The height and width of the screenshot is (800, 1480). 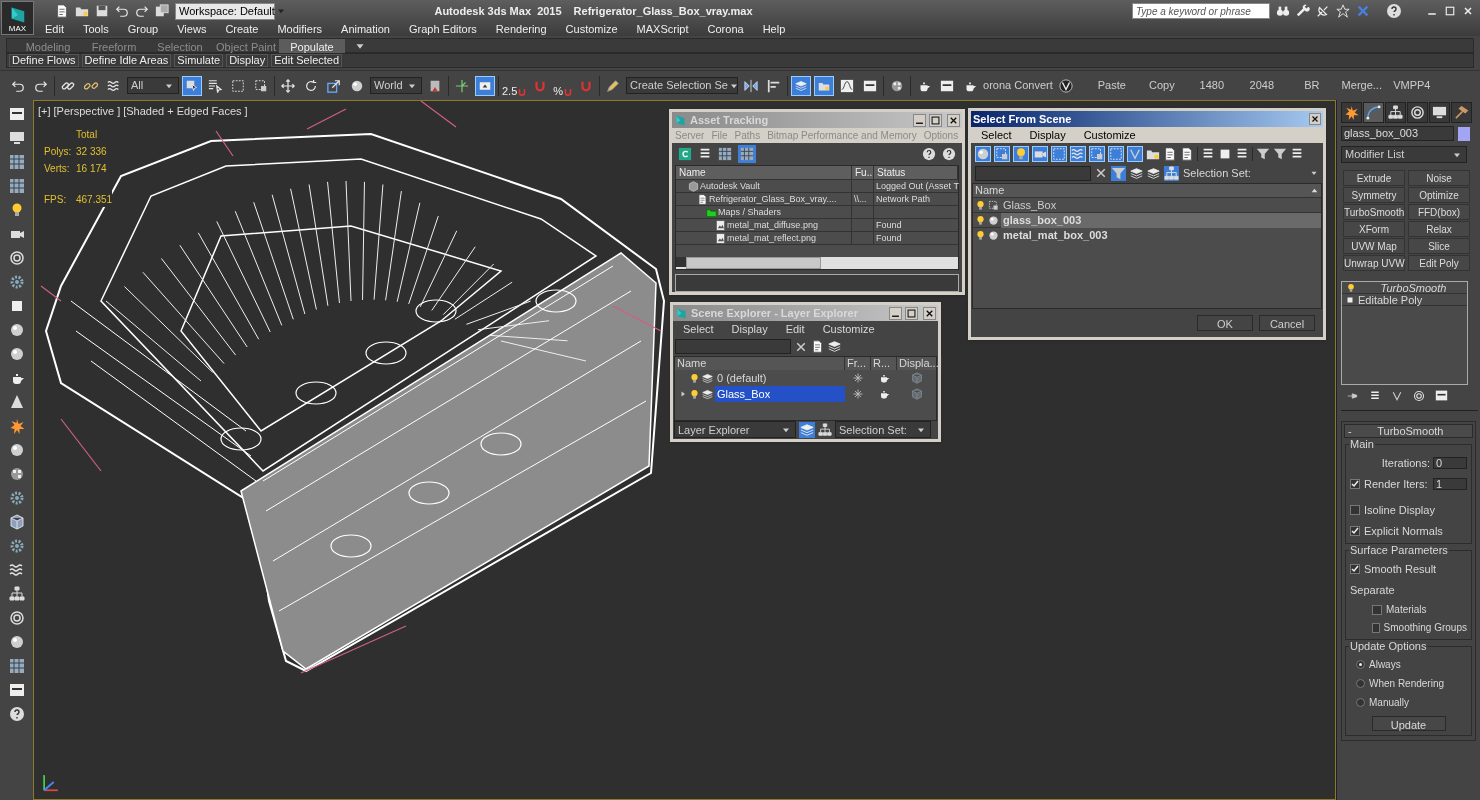 I want to click on object-color-swatch, so click(x=1464, y=133).